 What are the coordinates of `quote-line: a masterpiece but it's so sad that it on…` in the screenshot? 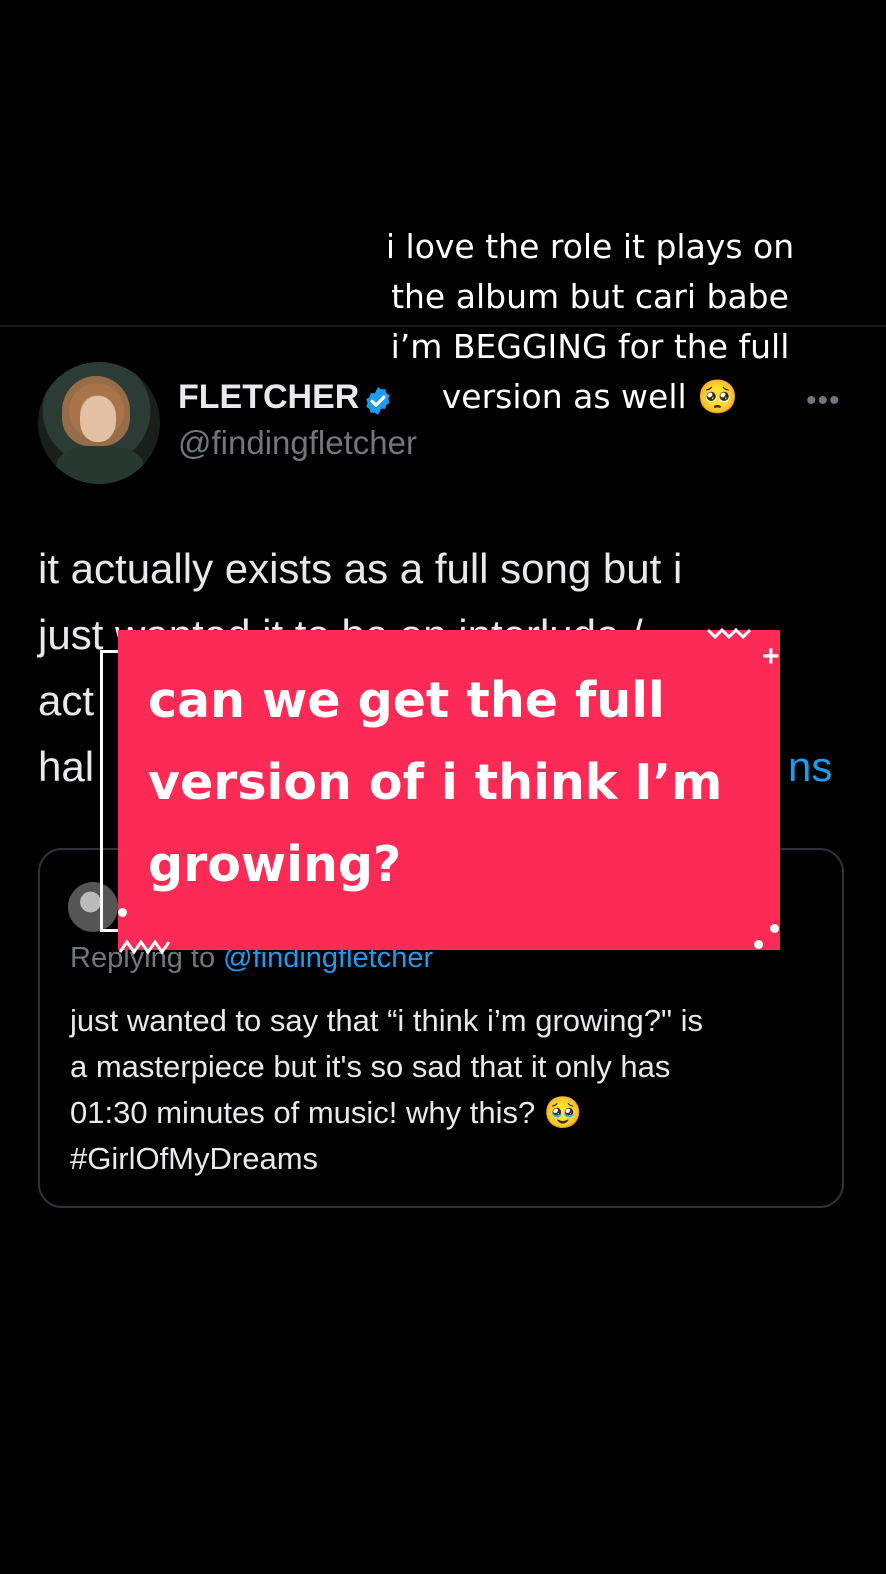 It's located at (370, 1066).